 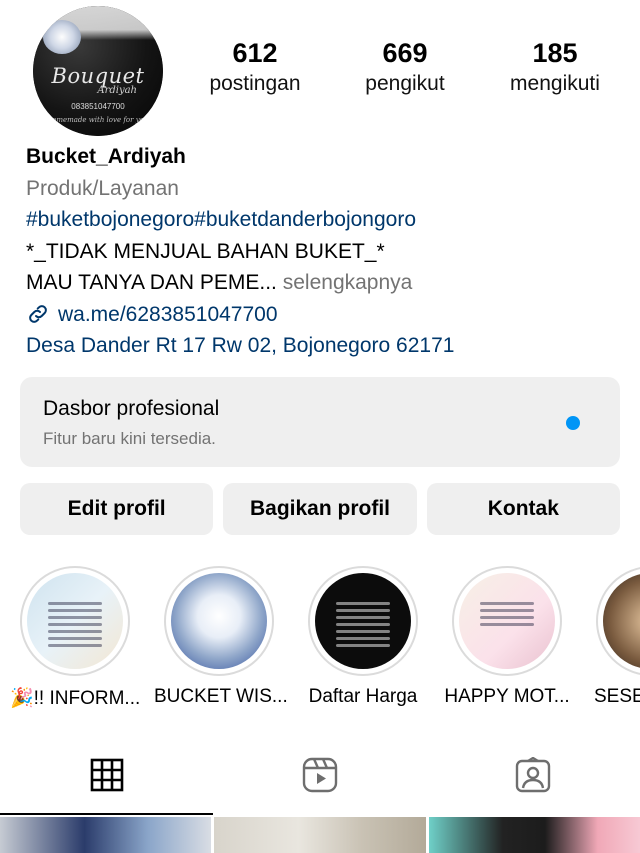 What do you see at coordinates (117, 509) in the screenshot?
I see `edit-profile-button: Edit profil` at bounding box center [117, 509].